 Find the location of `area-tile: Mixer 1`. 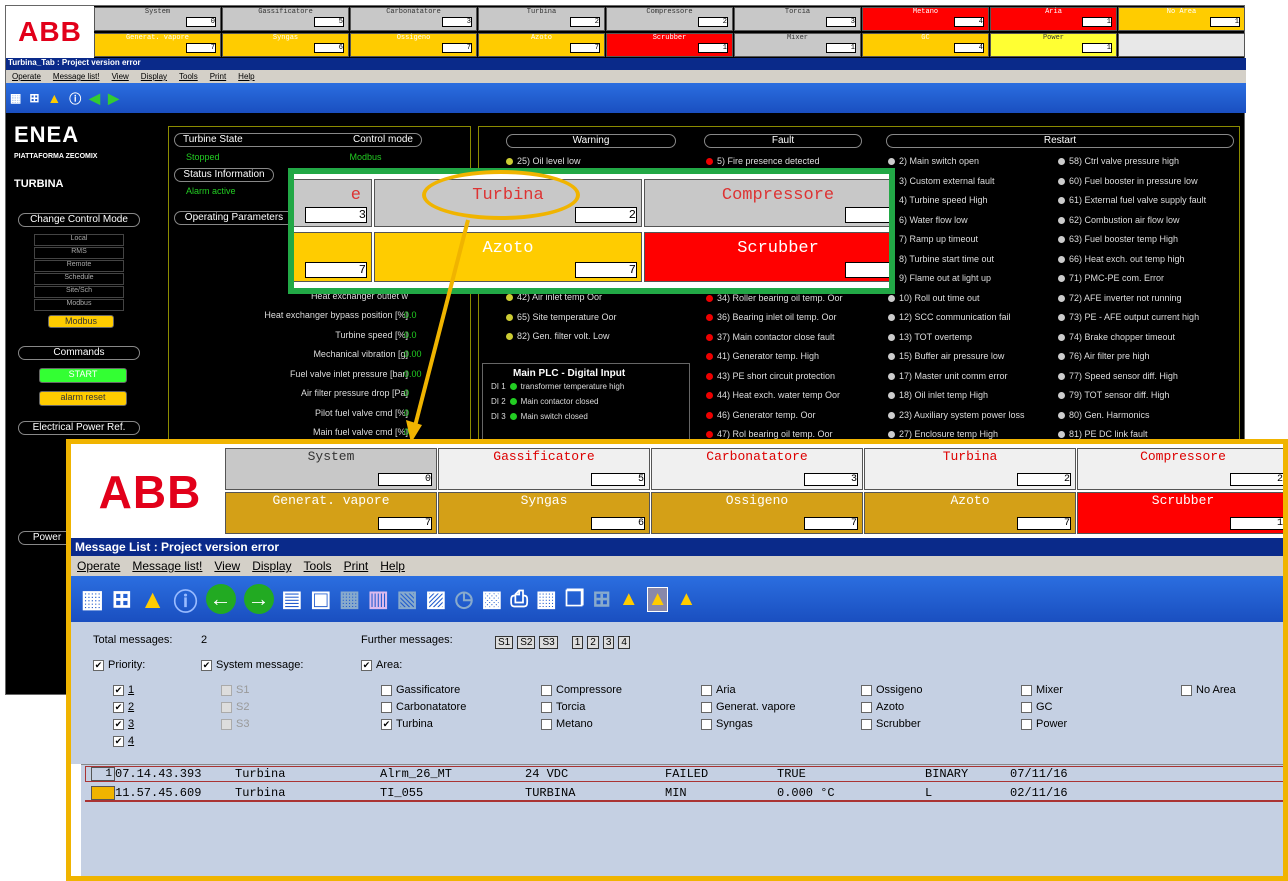

area-tile: Mixer 1 is located at coordinates (797, 45).